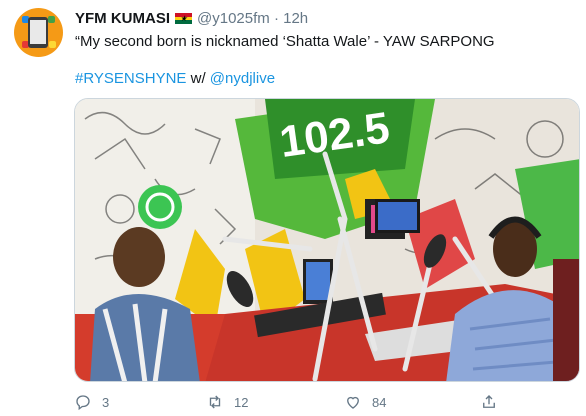  What do you see at coordinates (233, 18) in the screenshot?
I see `user-handle: @y1025fm` at bounding box center [233, 18].